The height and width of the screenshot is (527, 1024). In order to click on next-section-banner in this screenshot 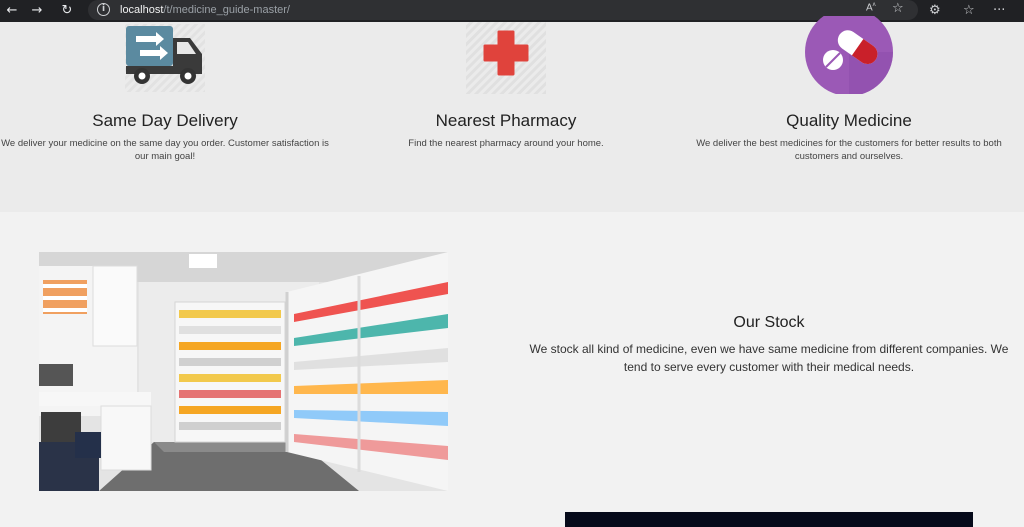, I will do `click(769, 519)`.